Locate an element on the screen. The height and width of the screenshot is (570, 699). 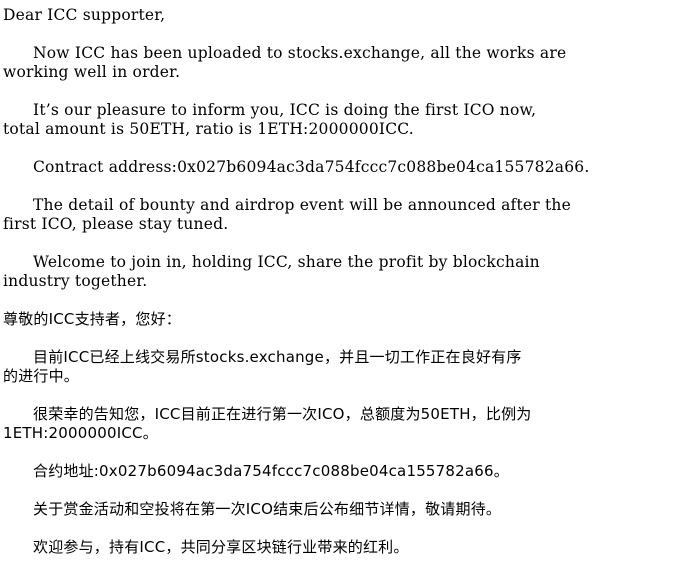
chinese-paragraph-bounty: 关于赏金活动和空投将在第一次ICO结束后公布细节详情，敬请期待。 is located at coordinates (350, 509).